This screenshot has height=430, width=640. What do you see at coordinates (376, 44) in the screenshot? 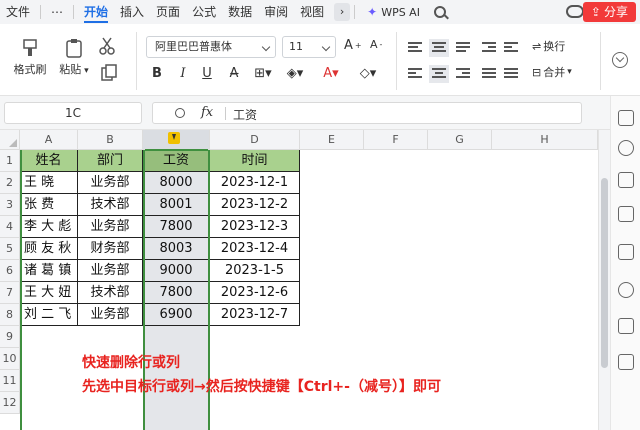
I see `decrease-font-icon: A-` at bounding box center [376, 44].